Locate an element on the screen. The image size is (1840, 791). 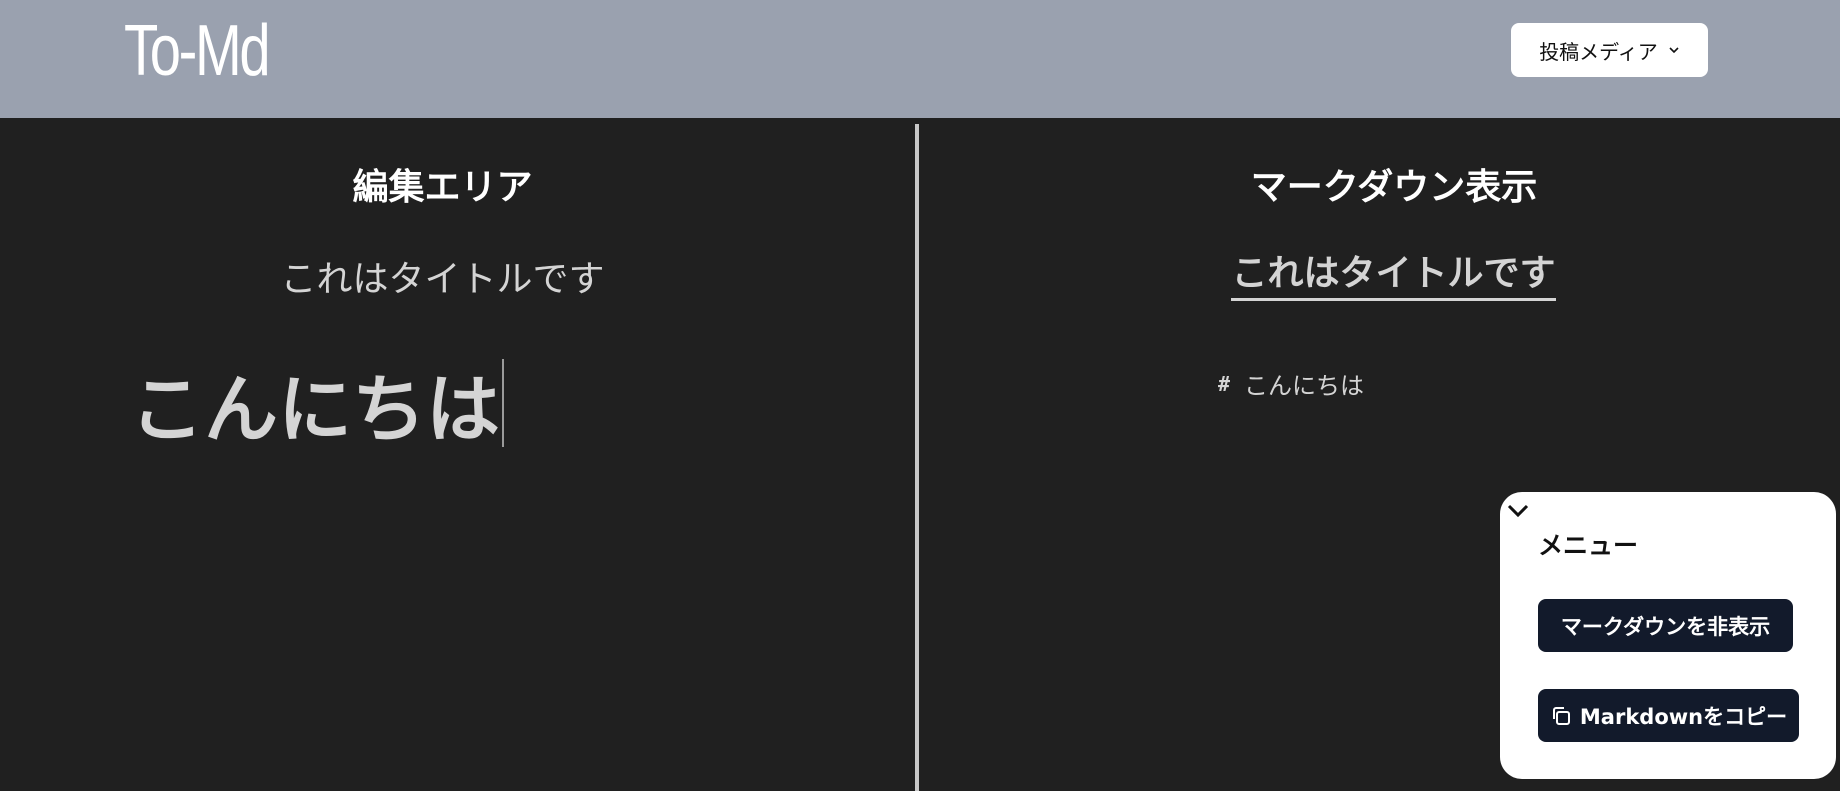
app-logo: To-Md is located at coordinates (197, 51).